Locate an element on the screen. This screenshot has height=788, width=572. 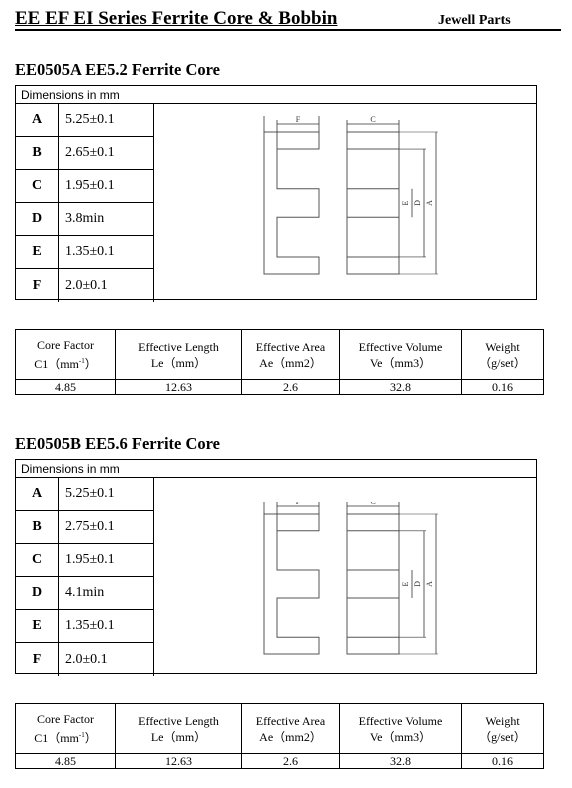
dimension-row-e: E 1.35±0.1 is located at coordinates (85, 252).